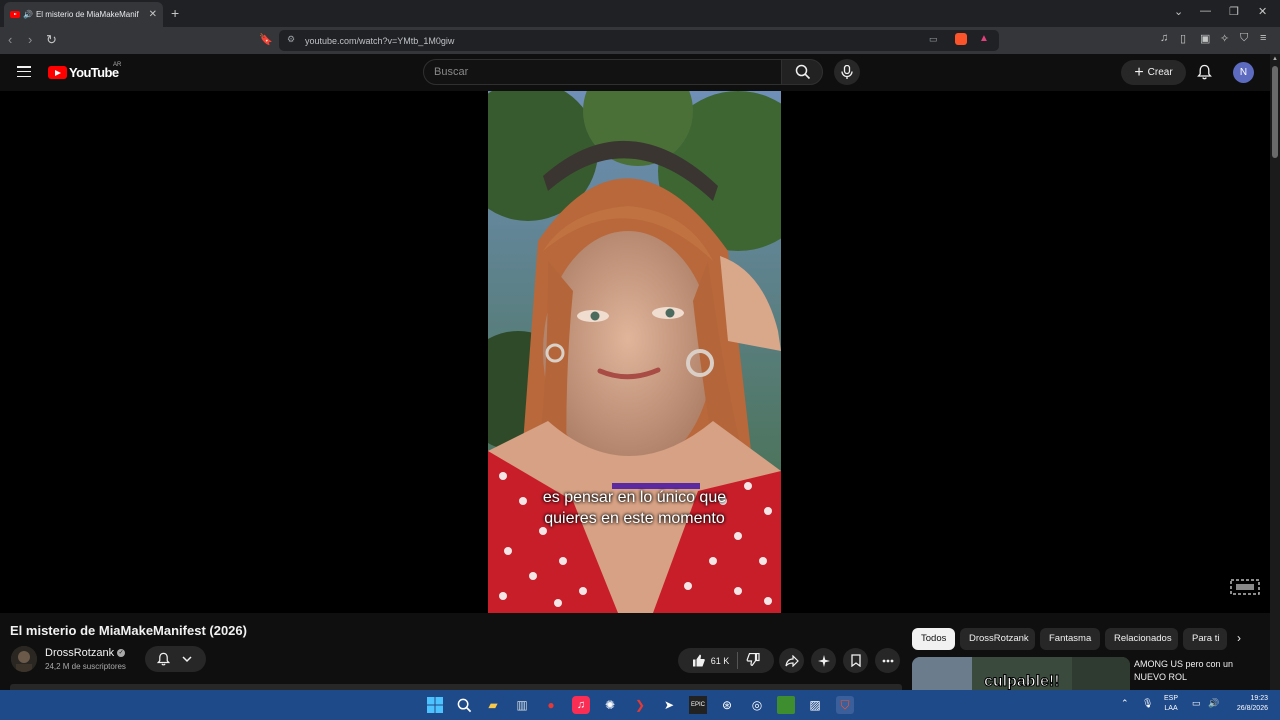  I want to click on address-bar: ⚙ youtube.com/watch?v=YMtb_1M0giw ▭ ▲, so click(639, 40).